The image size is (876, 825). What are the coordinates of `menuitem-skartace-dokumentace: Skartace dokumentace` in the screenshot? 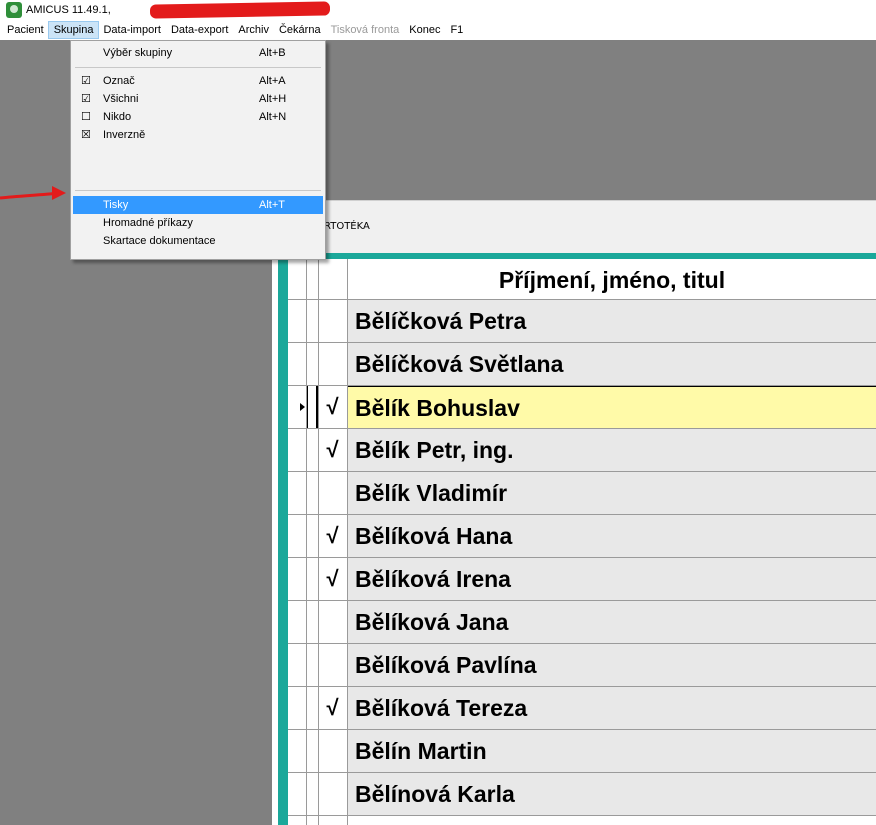 It's located at (198, 241).